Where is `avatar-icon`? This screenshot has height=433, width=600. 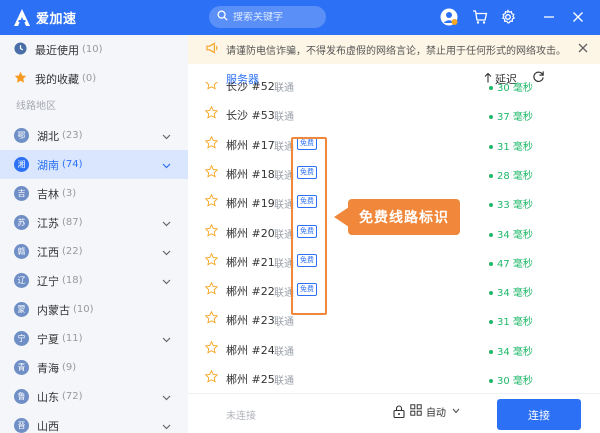
avatar-icon is located at coordinates (449, 17).